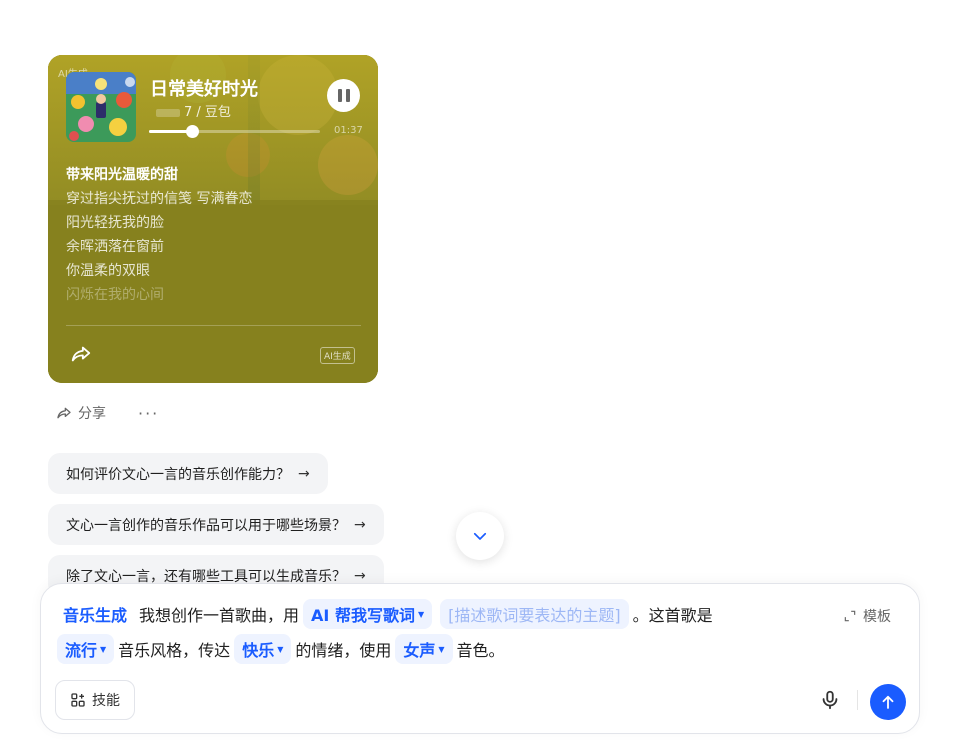  Describe the element at coordinates (207, 112) in the screenshot. I see `song-artist: 7 / 豆包` at that location.